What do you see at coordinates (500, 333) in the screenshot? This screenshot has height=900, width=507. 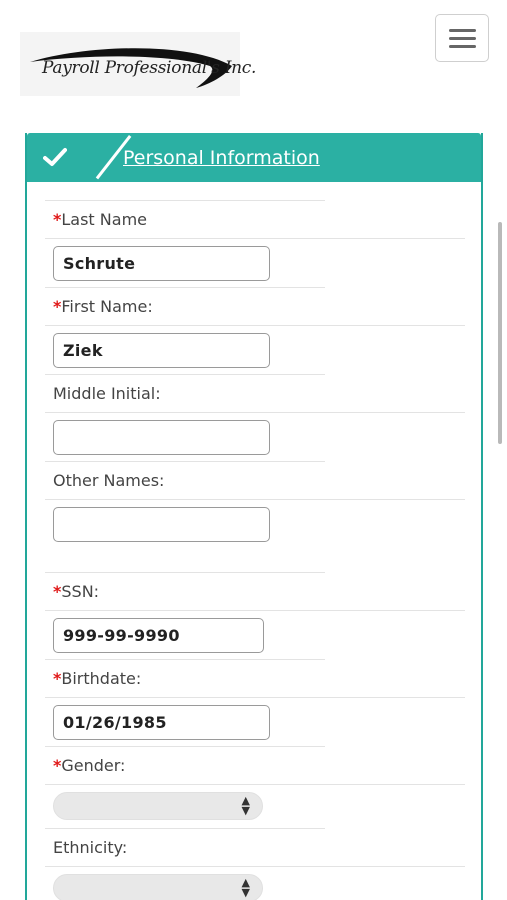 I see `scrollbar` at bounding box center [500, 333].